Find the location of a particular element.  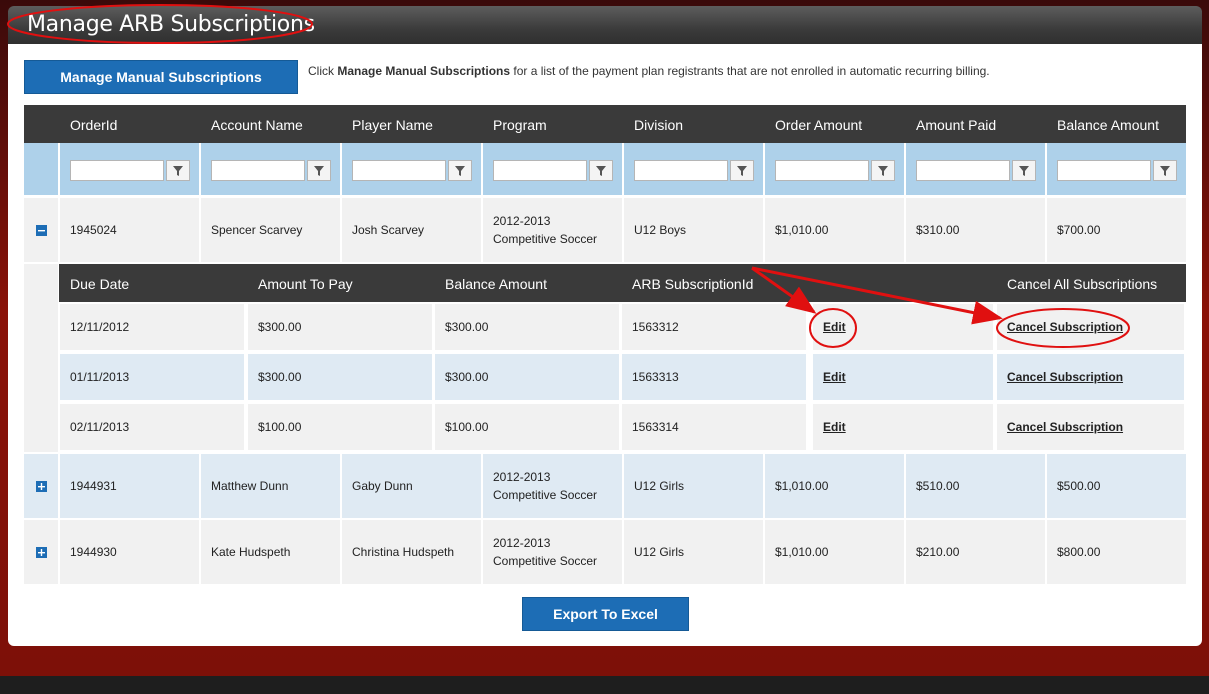

filter-cell-division is located at coordinates (692, 169).